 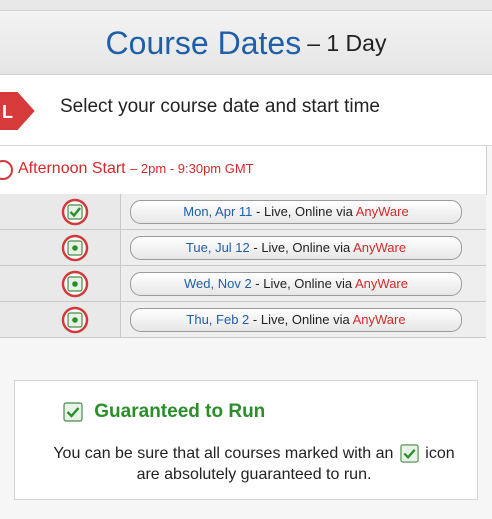 What do you see at coordinates (347, 42) in the screenshot?
I see `duration-label: – 1 Day` at bounding box center [347, 42].